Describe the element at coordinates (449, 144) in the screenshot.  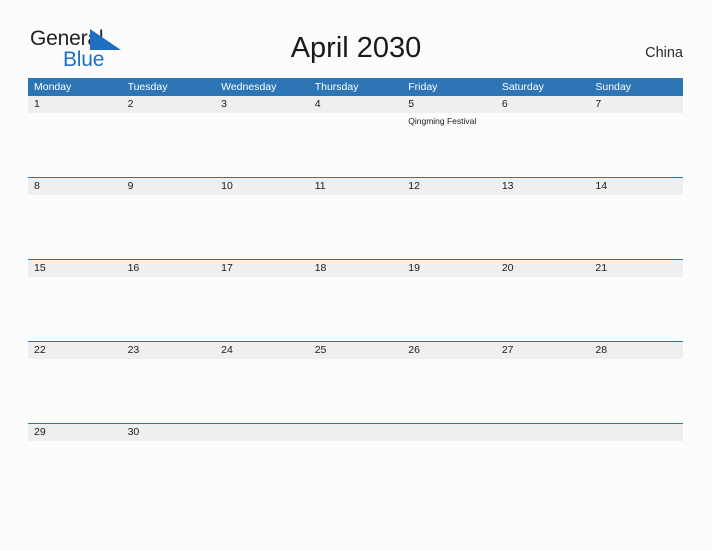
I see `event-cell-5: Qingming Festival` at that location.